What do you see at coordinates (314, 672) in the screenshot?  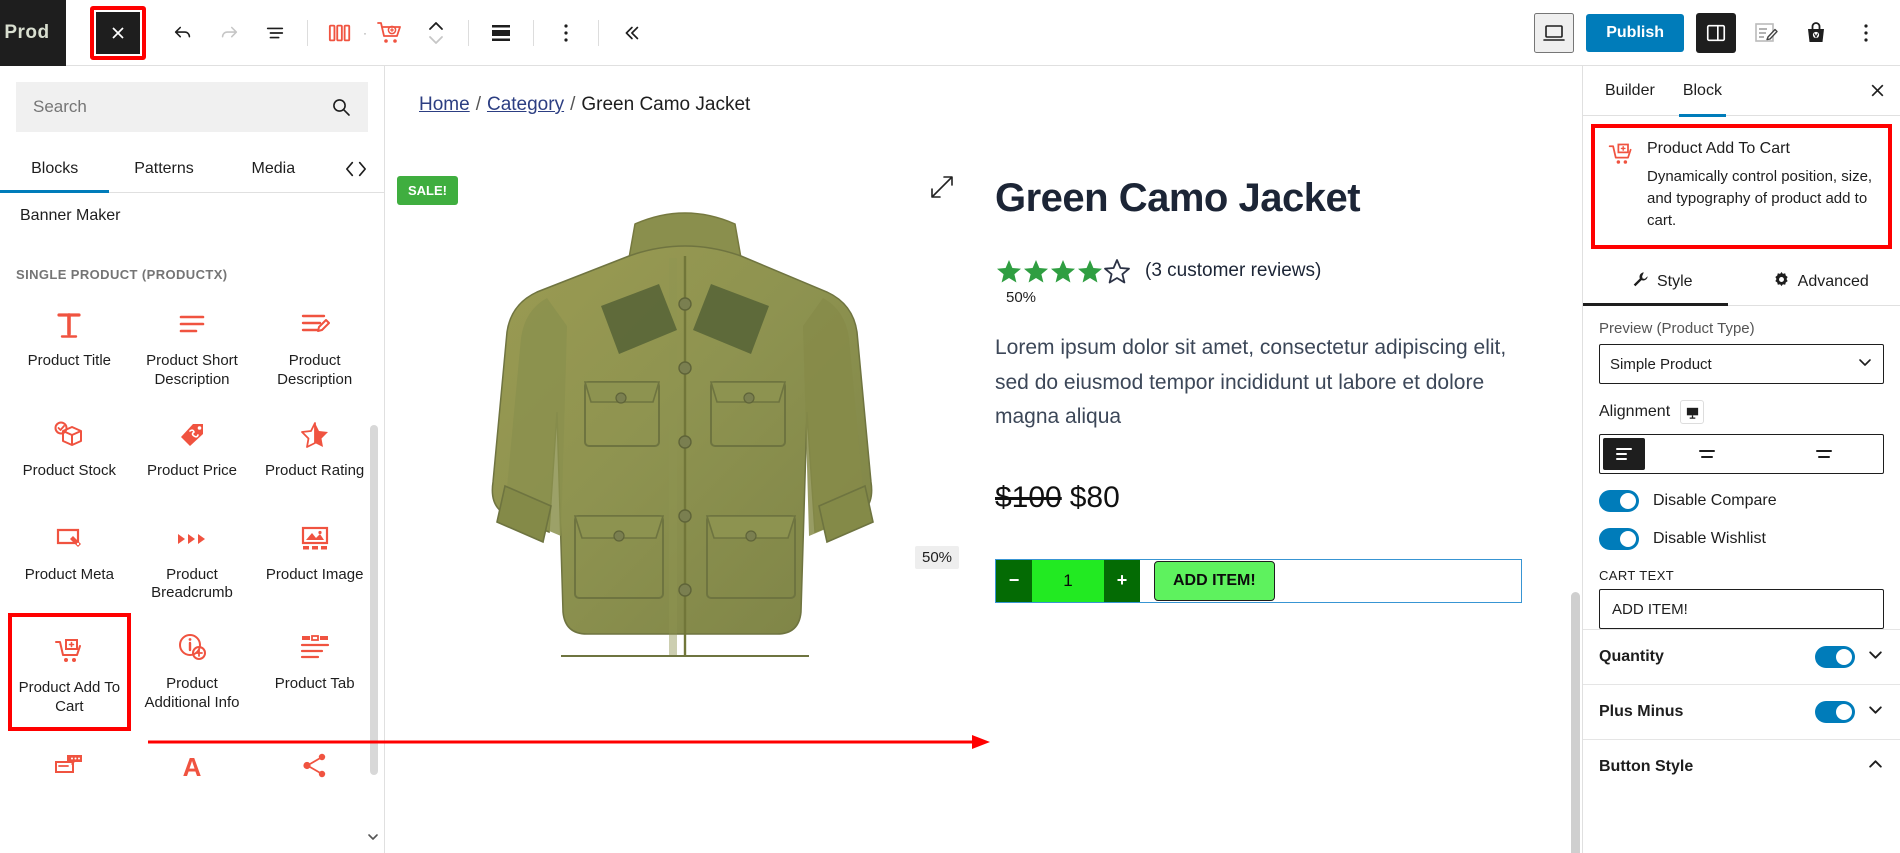 I see `block-item-product-tab: Product Tab` at bounding box center [314, 672].